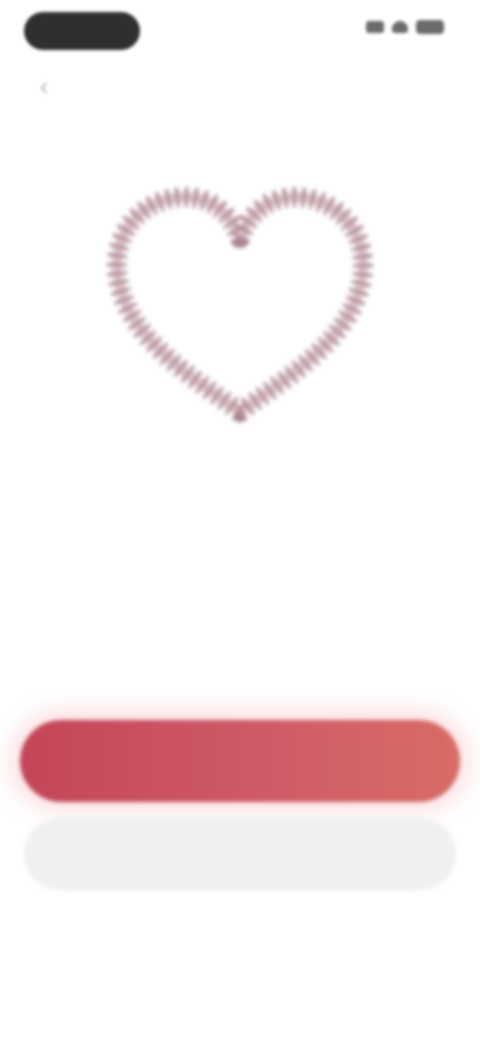 This screenshot has height=1040, width=480. Describe the element at coordinates (430, 27) in the screenshot. I see `battery-icon` at that location.